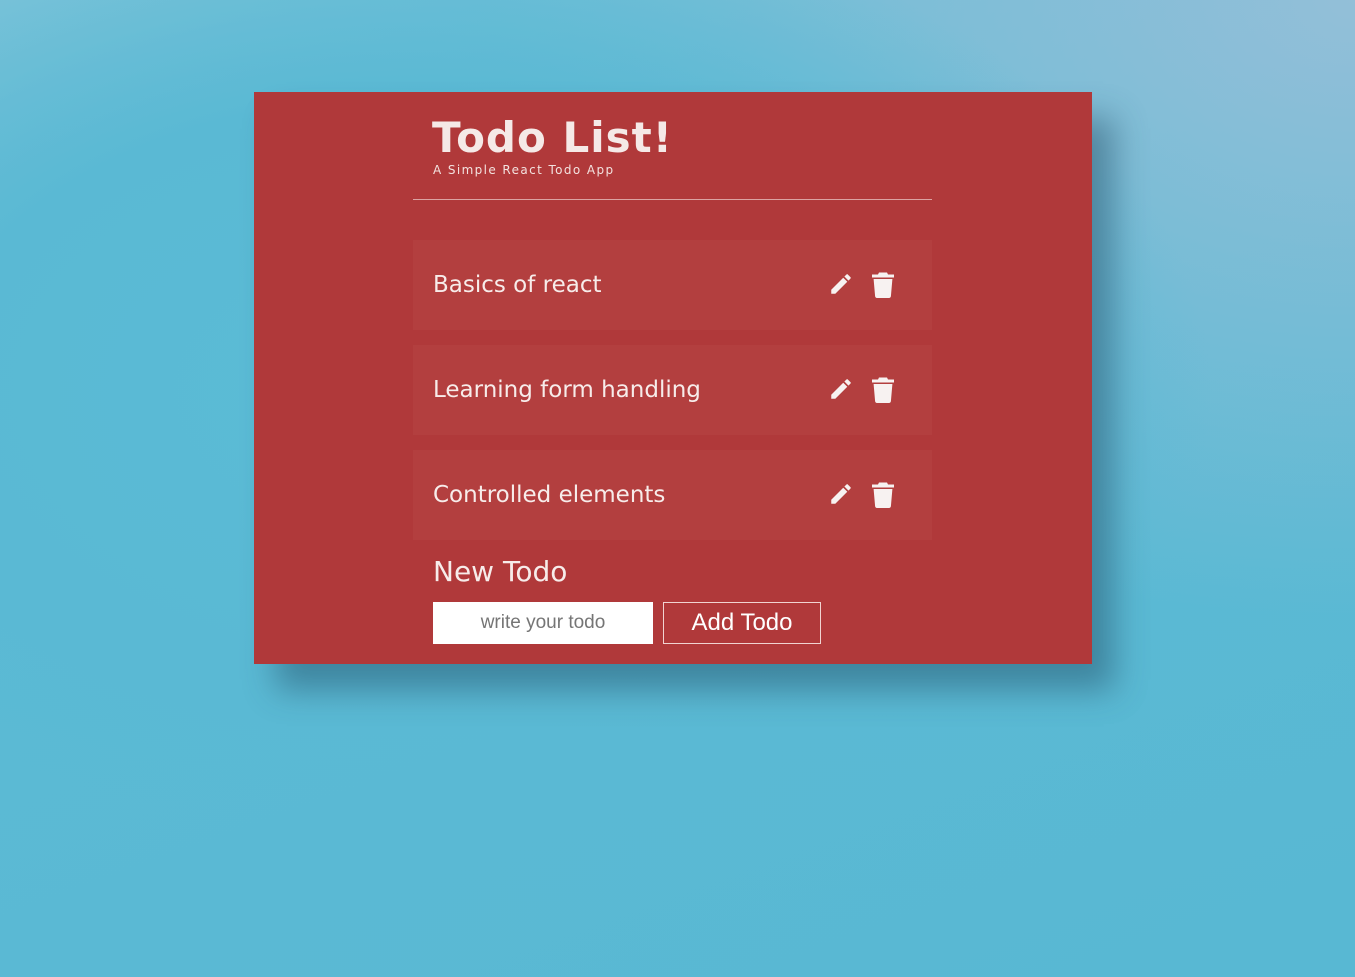  Describe the element at coordinates (672, 199) in the screenshot. I see `header-divider` at that location.